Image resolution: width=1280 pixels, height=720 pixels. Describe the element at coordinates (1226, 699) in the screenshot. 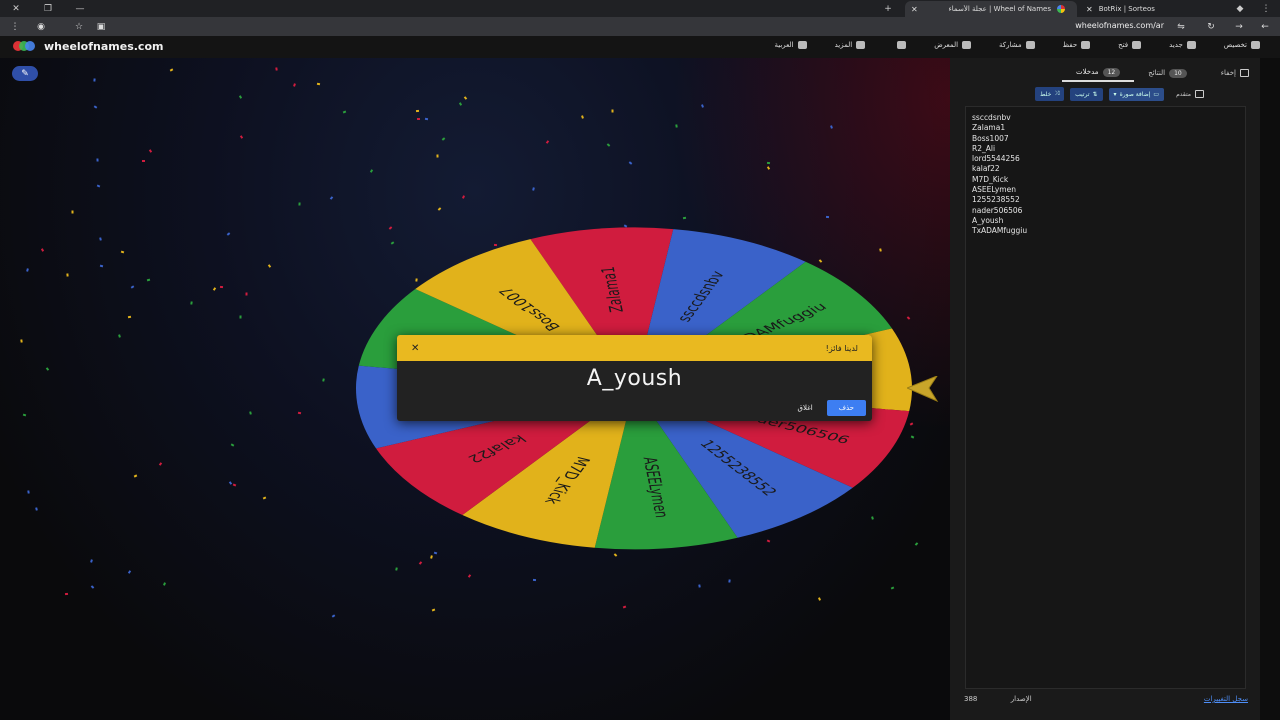

I see `changelog-link: سجل التغييرات` at that location.